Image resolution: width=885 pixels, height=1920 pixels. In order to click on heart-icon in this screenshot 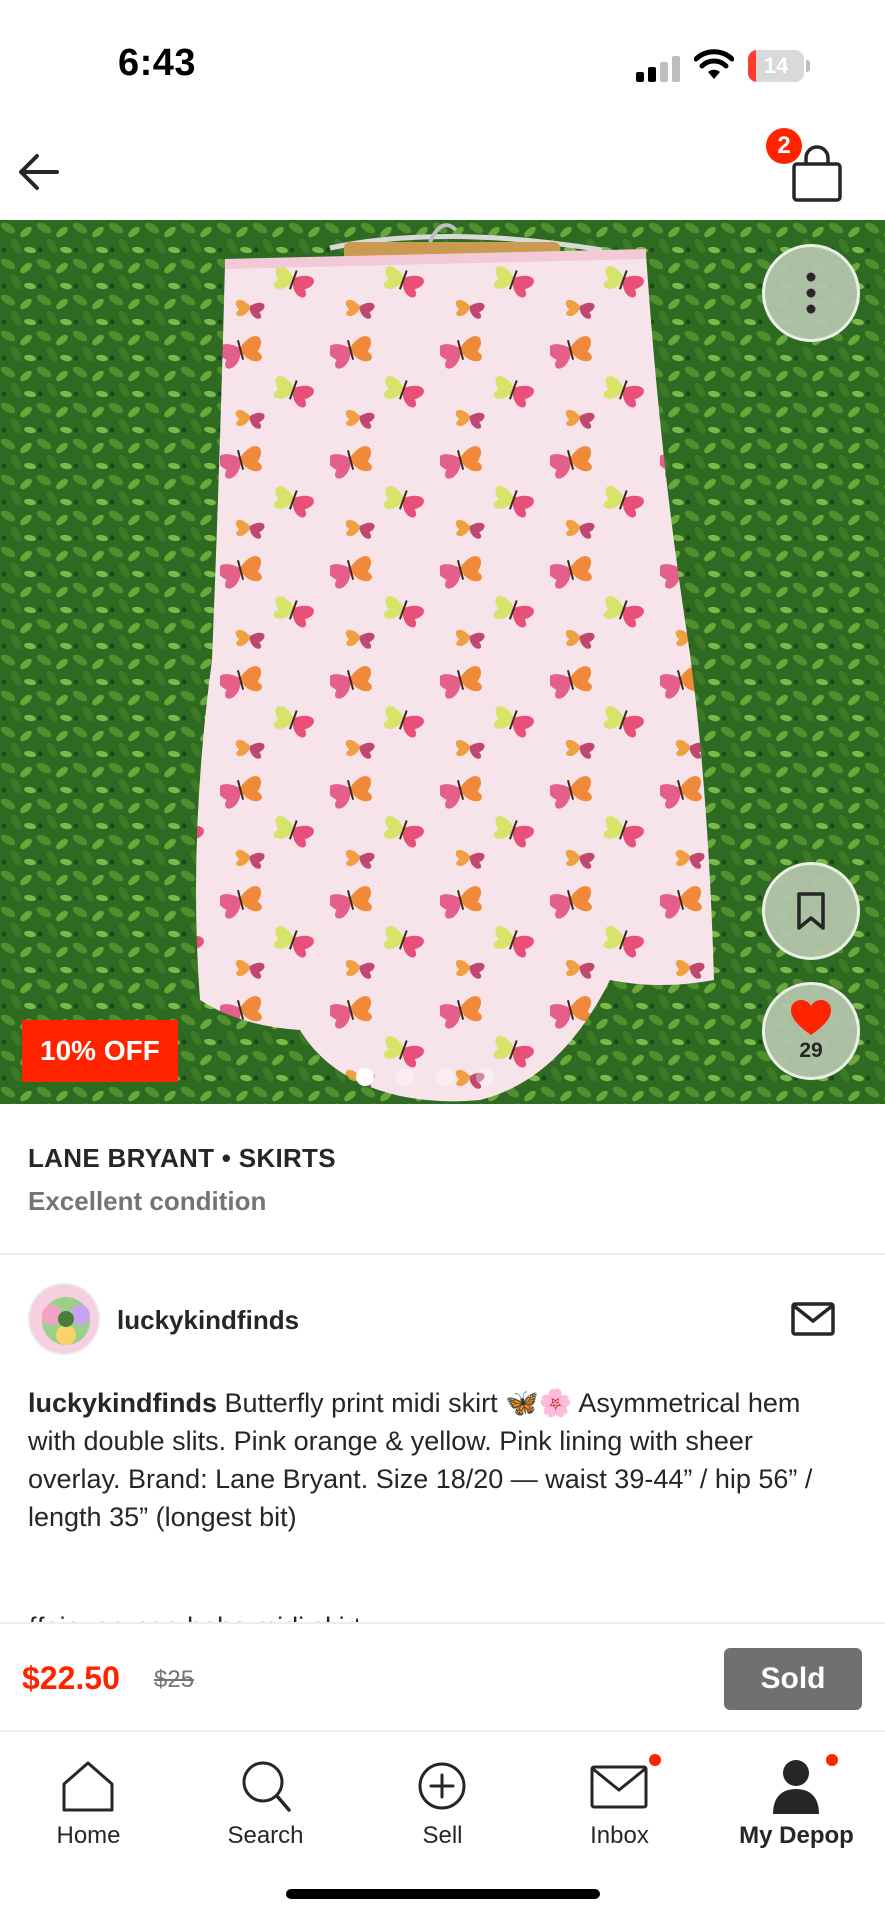, I will do `click(811, 1017)`.